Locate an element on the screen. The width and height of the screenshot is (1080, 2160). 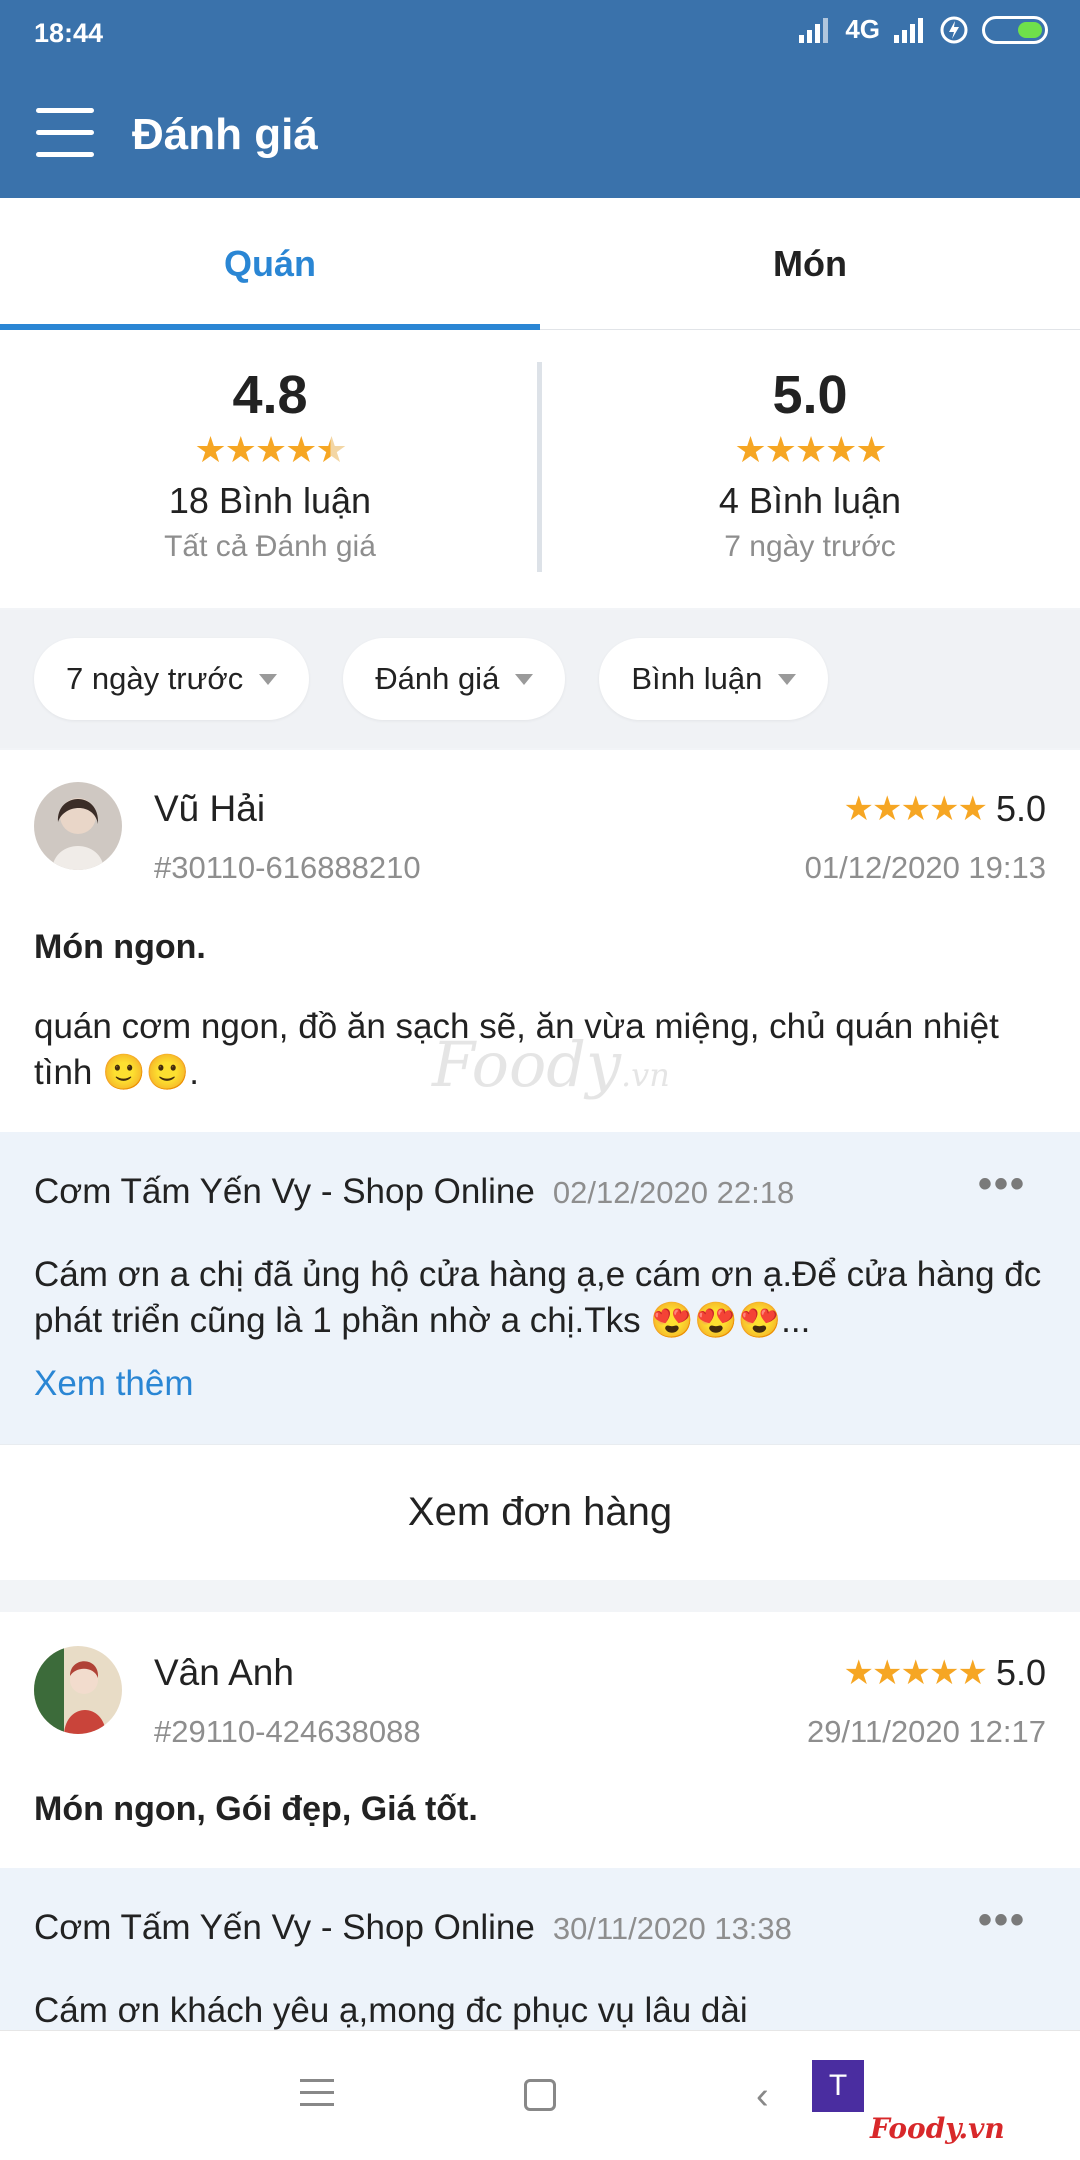
foody-watermark: Foody.vn is located at coordinates (551, 1064).